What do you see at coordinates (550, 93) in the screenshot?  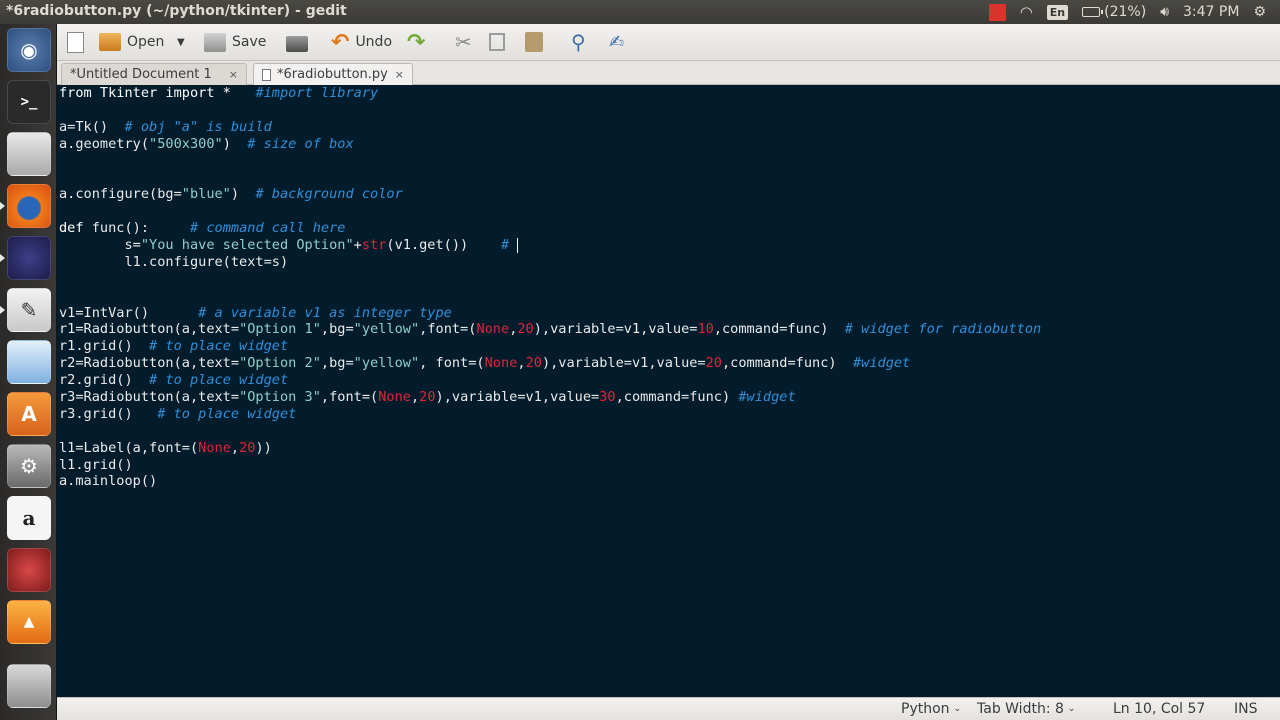 I see `code-line: from Tkinter import * #import library` at bounding box center [550, 93].